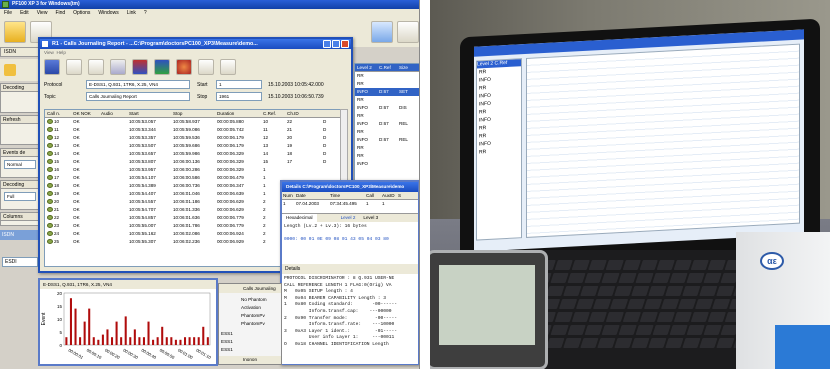 This screenshot has height=369, width=830. What do you see at coordinates (254, 308) in the screenshot?
I see `journal-item: Activation` at bounding box center [254, 308].